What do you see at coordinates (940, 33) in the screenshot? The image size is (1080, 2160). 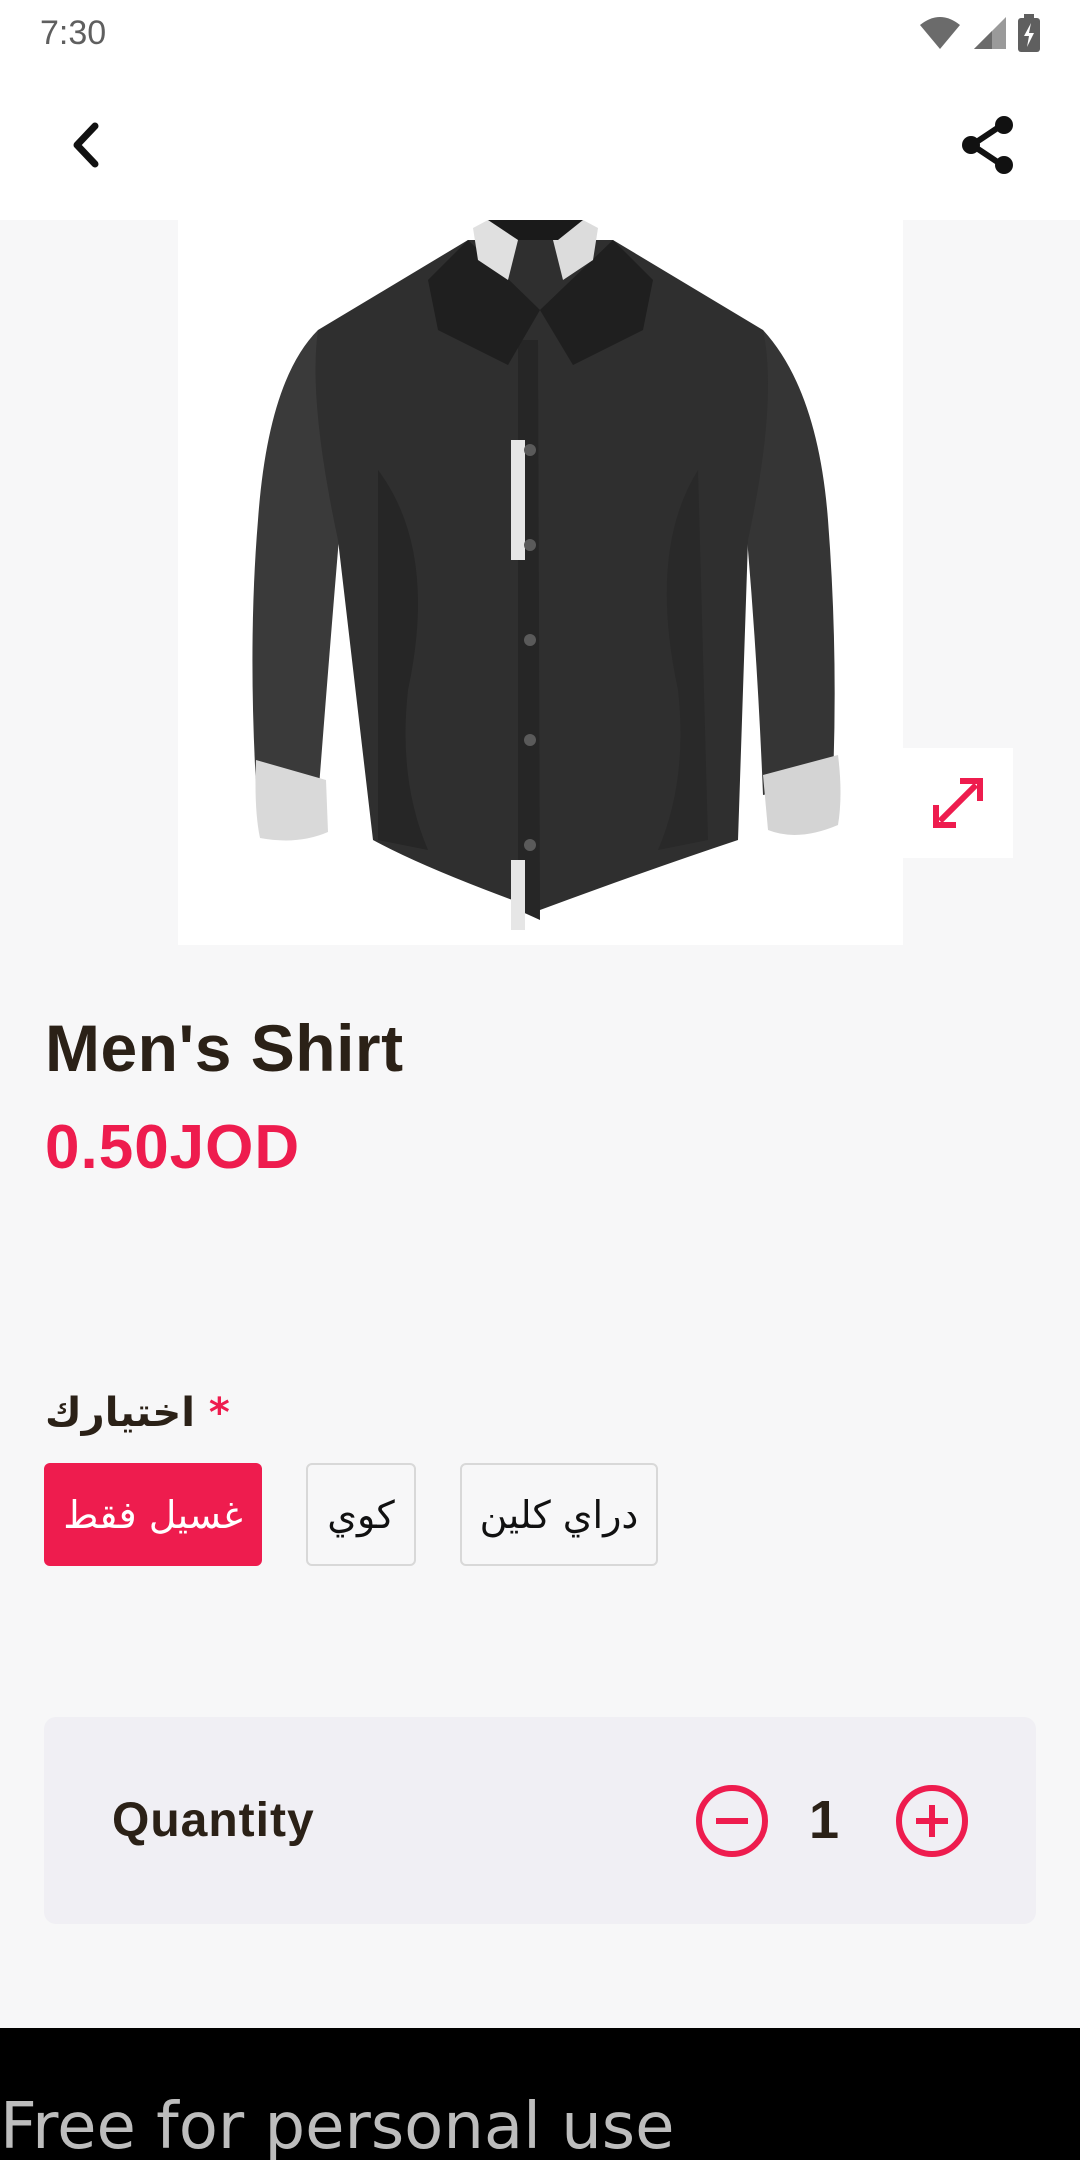 I see `wifi-icon` at bounding box center [940, 33].